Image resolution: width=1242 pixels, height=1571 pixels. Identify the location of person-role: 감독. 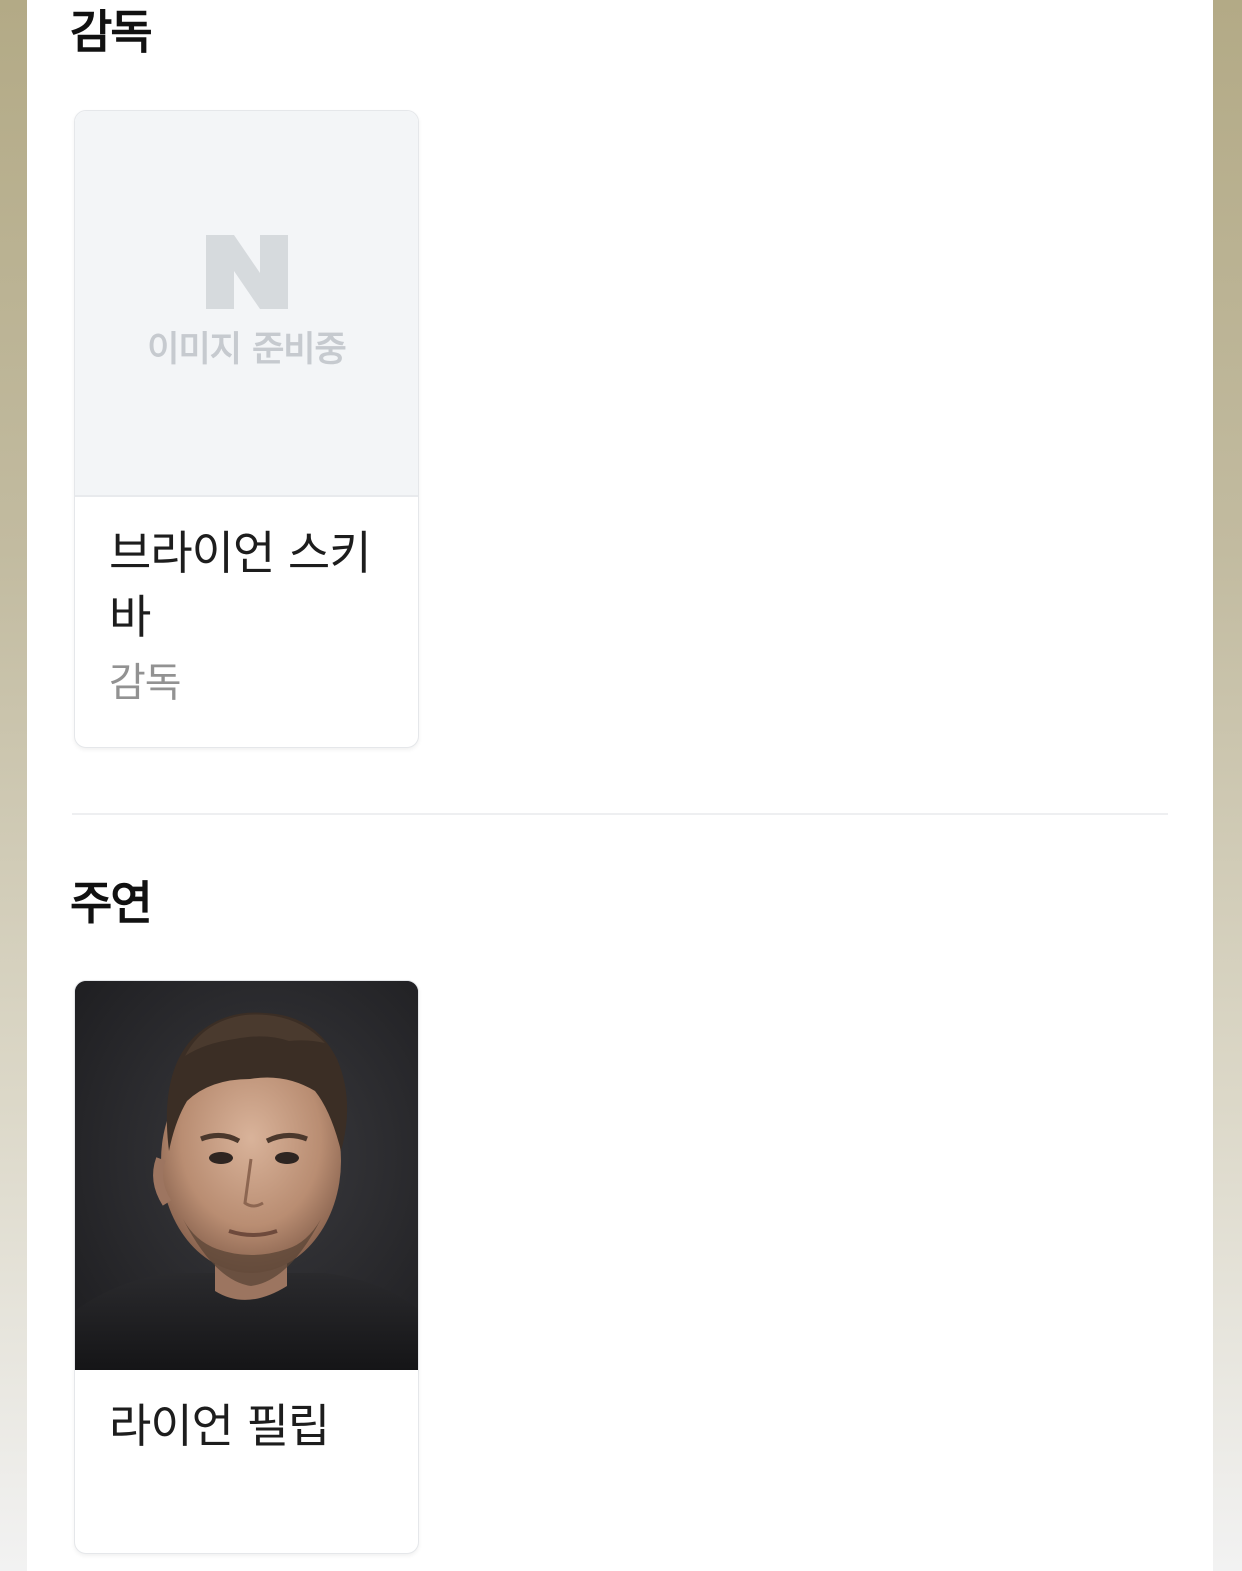
(145, 683).